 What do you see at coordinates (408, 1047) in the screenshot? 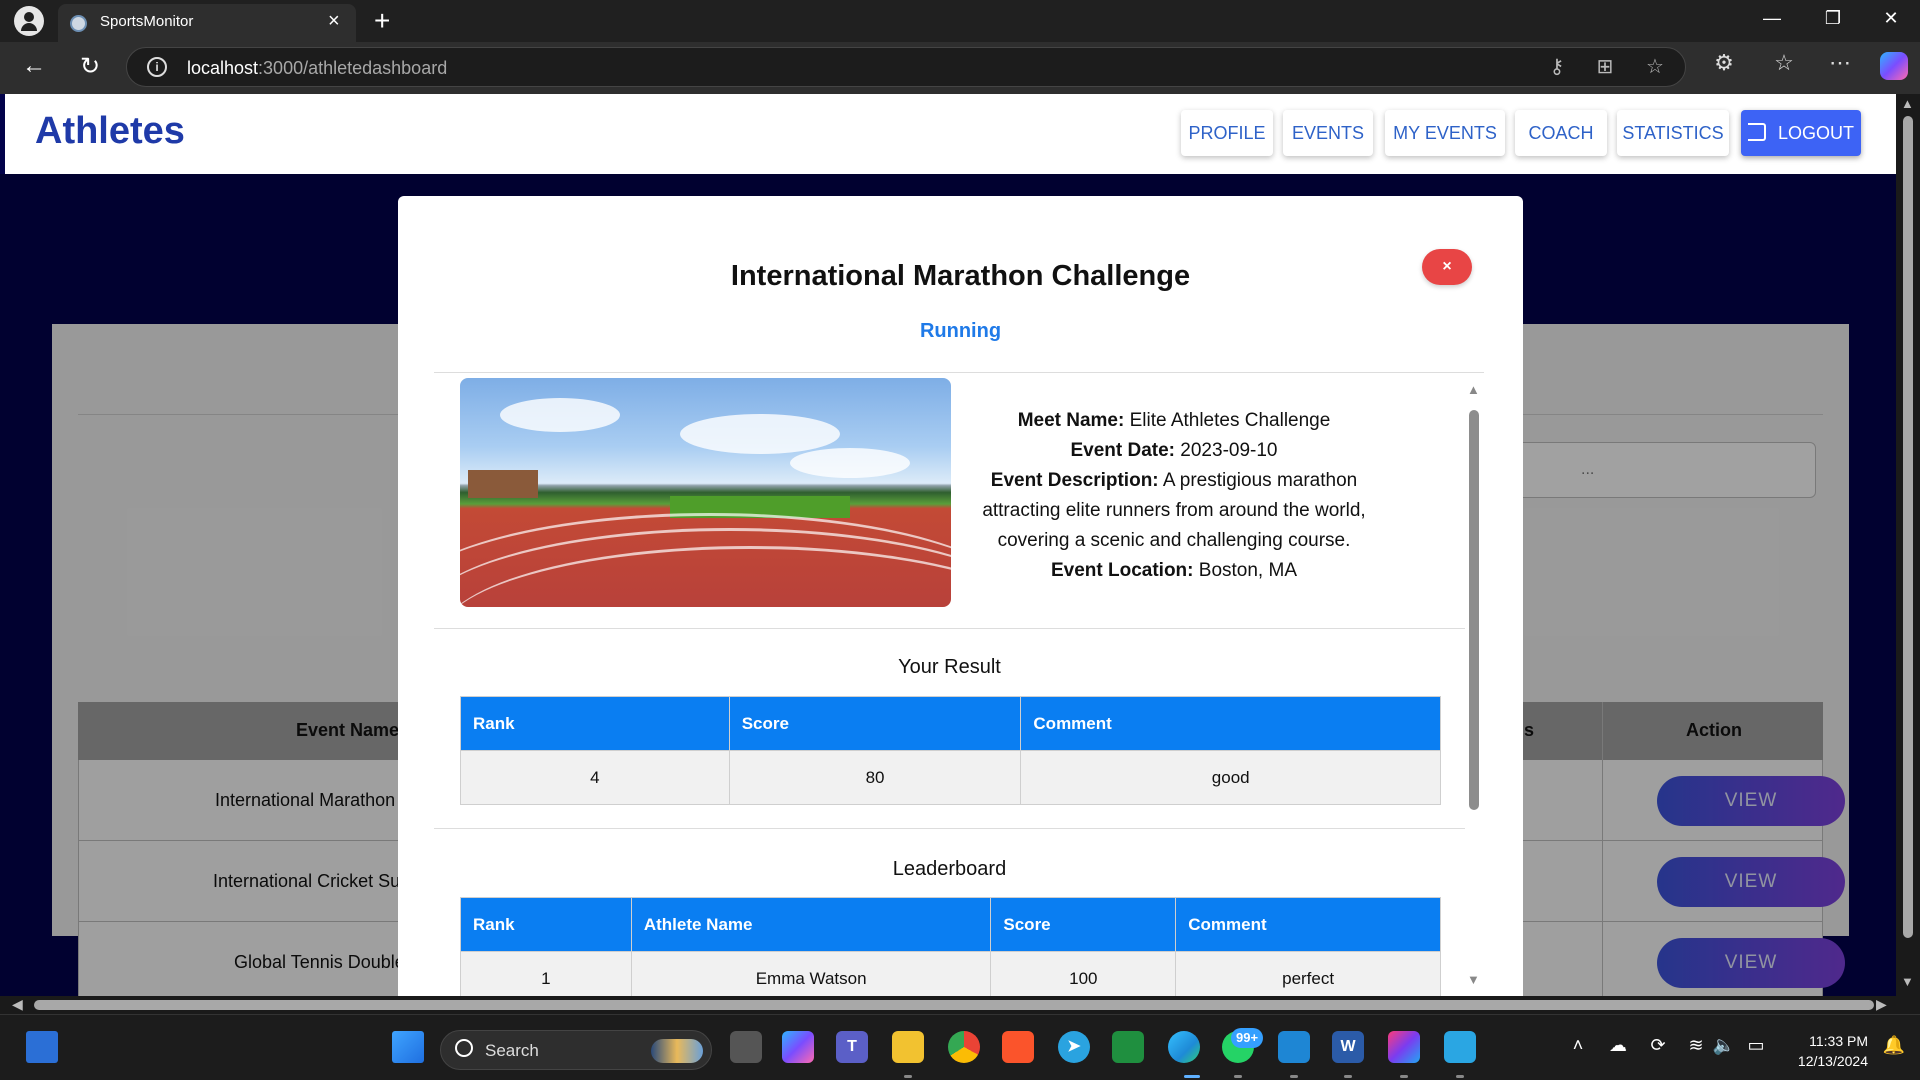
I see `start-windows-icon` at bounding box center [408, 1047].